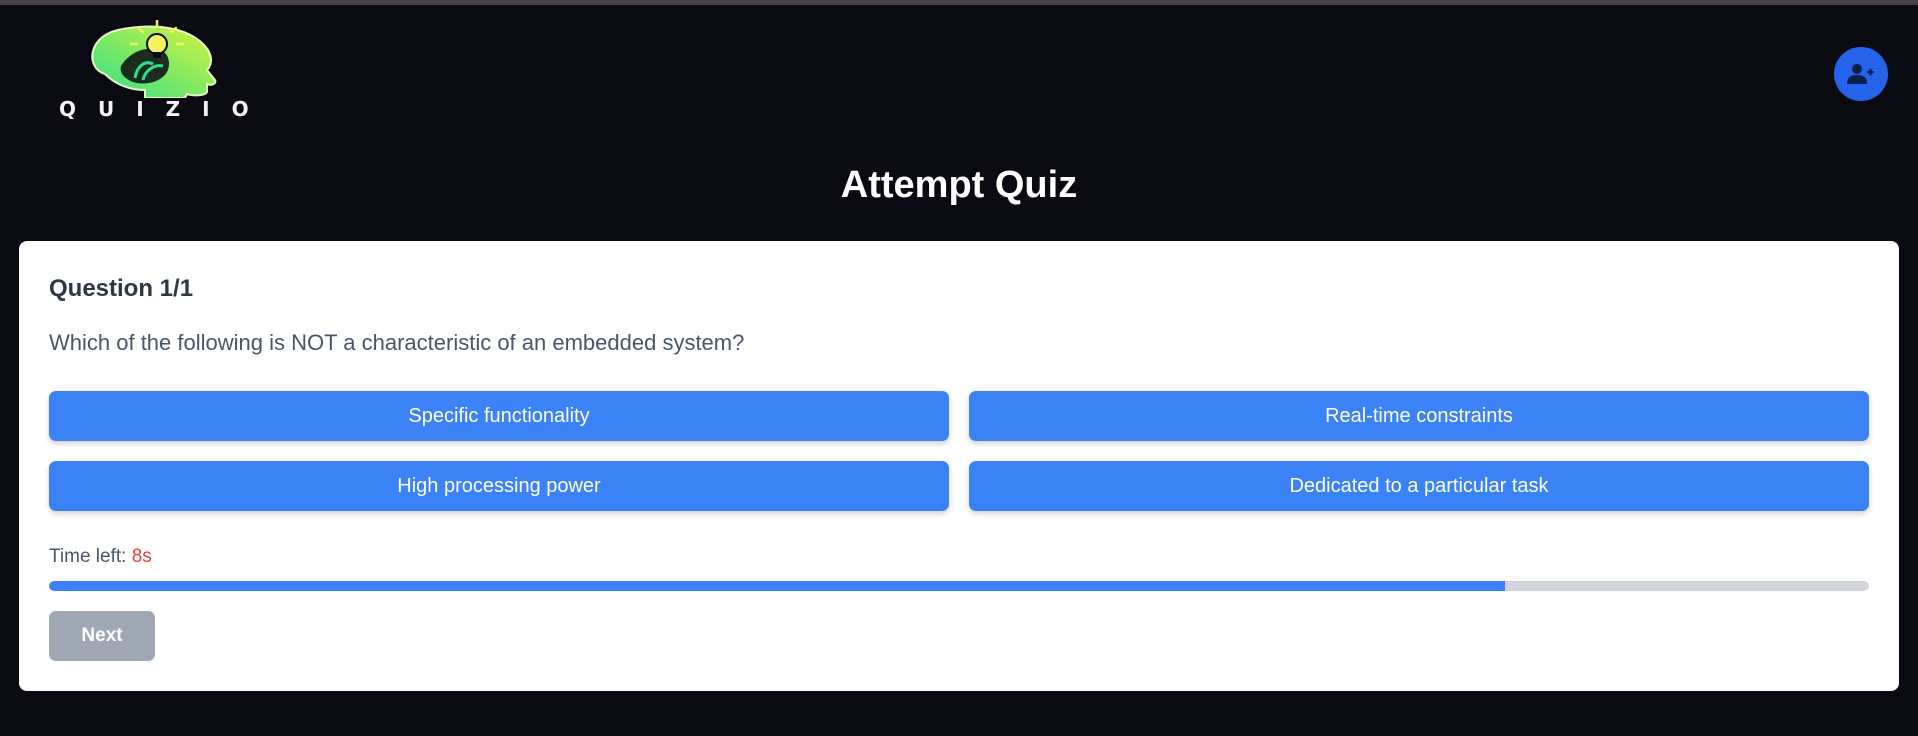 Image resolution: width=1918 pixels, height=736 pixels. Describe the element at coordinates (499, 486) in the screenshot. I see `option-button: High processing power` at that location.